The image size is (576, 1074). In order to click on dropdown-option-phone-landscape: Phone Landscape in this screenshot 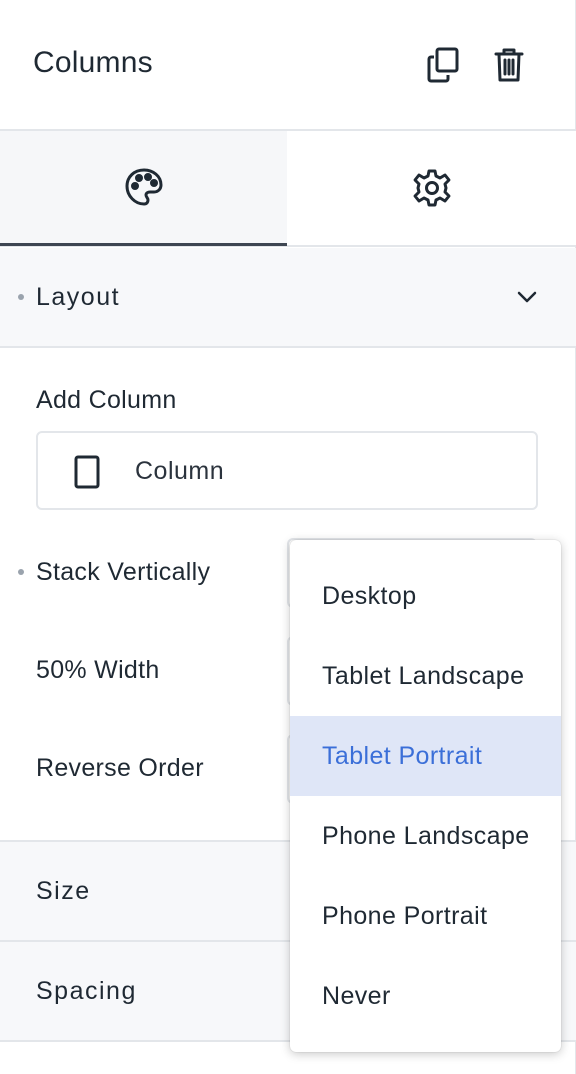, I will do `click(425, 836)`.